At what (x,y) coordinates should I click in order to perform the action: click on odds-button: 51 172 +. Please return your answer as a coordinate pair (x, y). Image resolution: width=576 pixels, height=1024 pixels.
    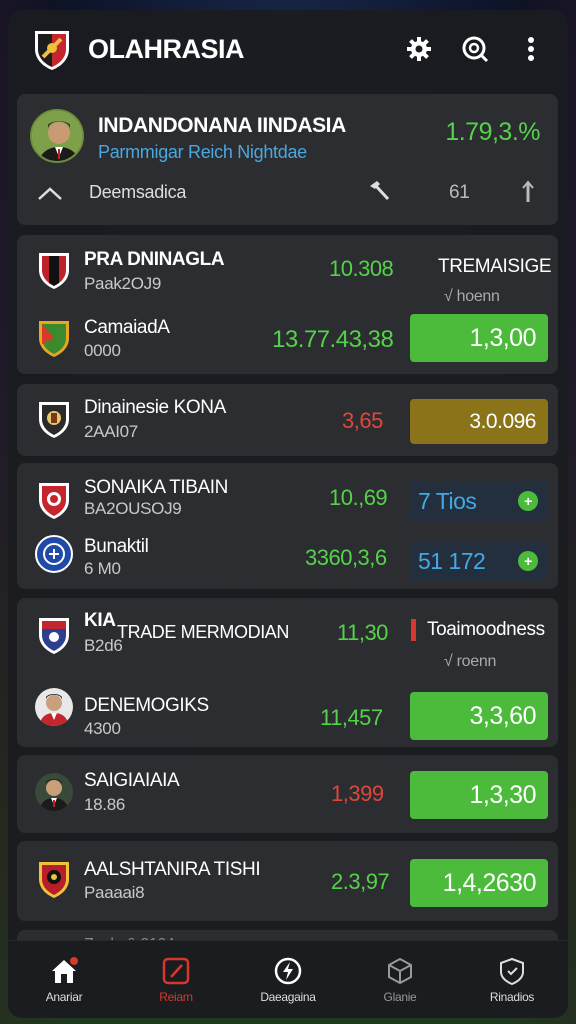
    Looking at the image, I should click on (479, 561).